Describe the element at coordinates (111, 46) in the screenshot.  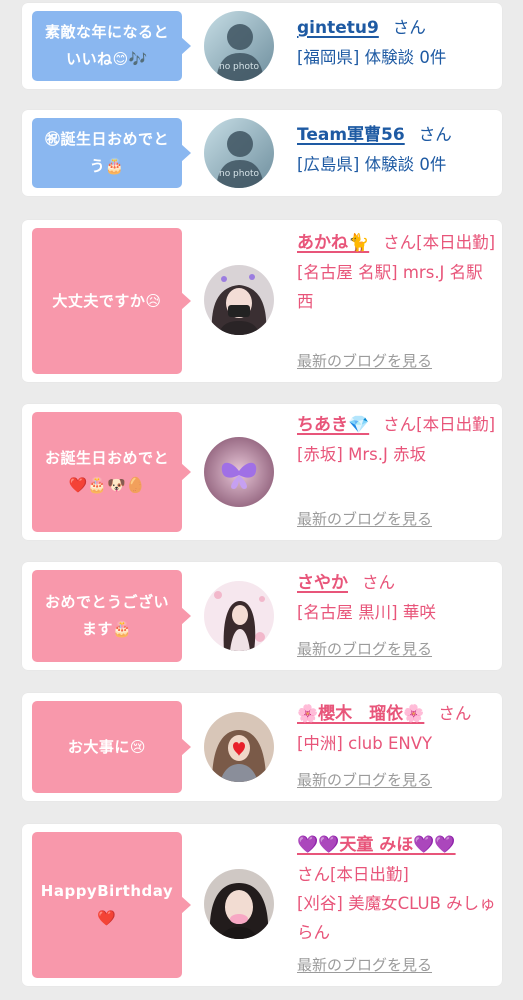
I see `message-bubble: 素敵な年になるといいね😊🎶` at that location.